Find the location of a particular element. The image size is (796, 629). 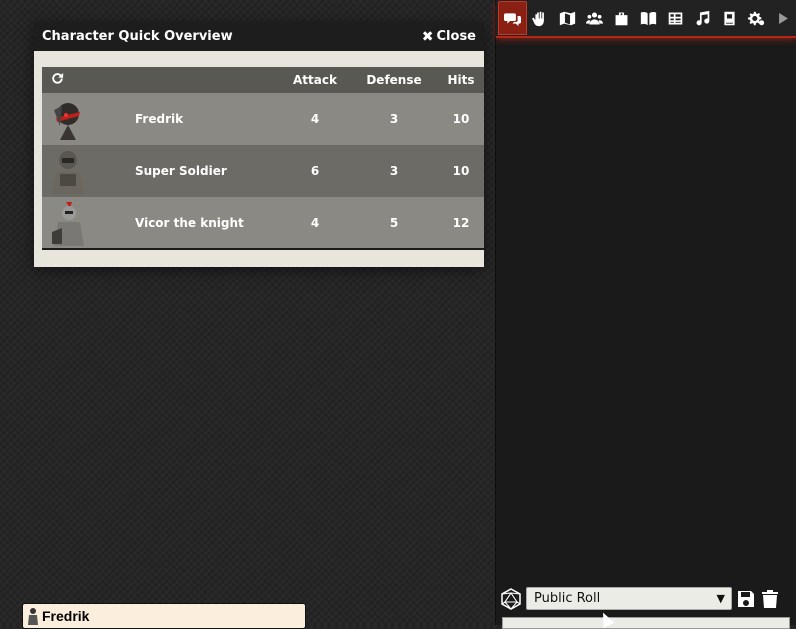

roll-mode-value: Public Roll is located at coordinates (567, 598).